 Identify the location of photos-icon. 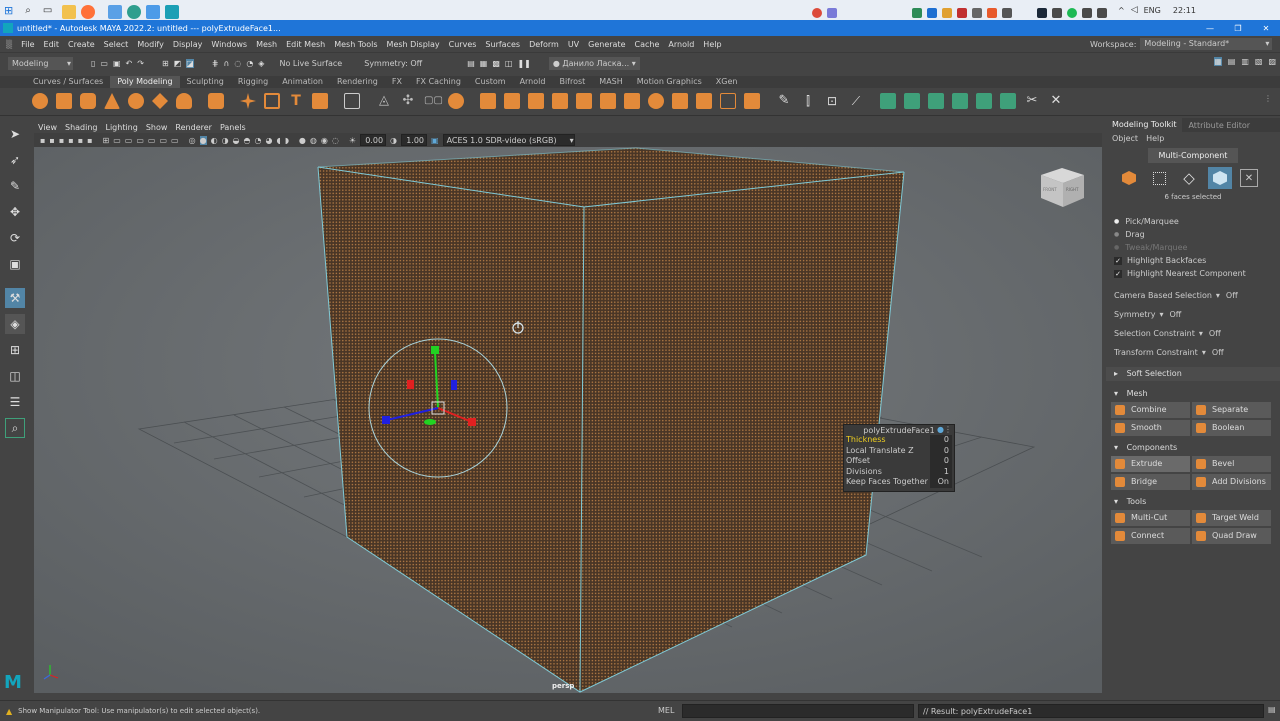
(153, 11).